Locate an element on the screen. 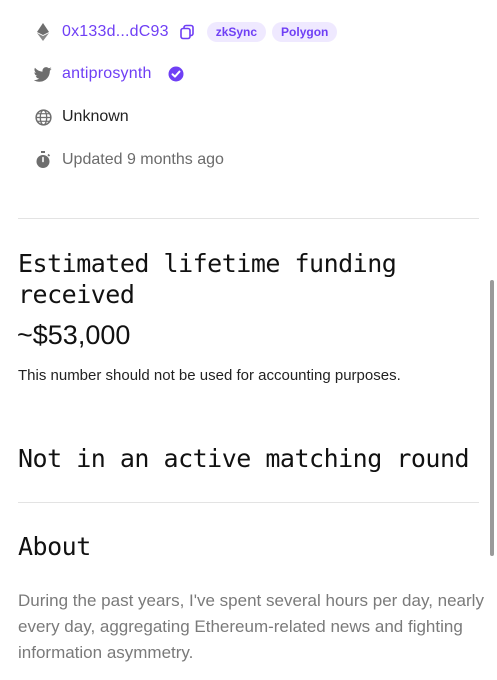 The height and width of the screenshot is (680, 497). twitter-handle-link: antiprosynth is located at coordinates (107, 74).